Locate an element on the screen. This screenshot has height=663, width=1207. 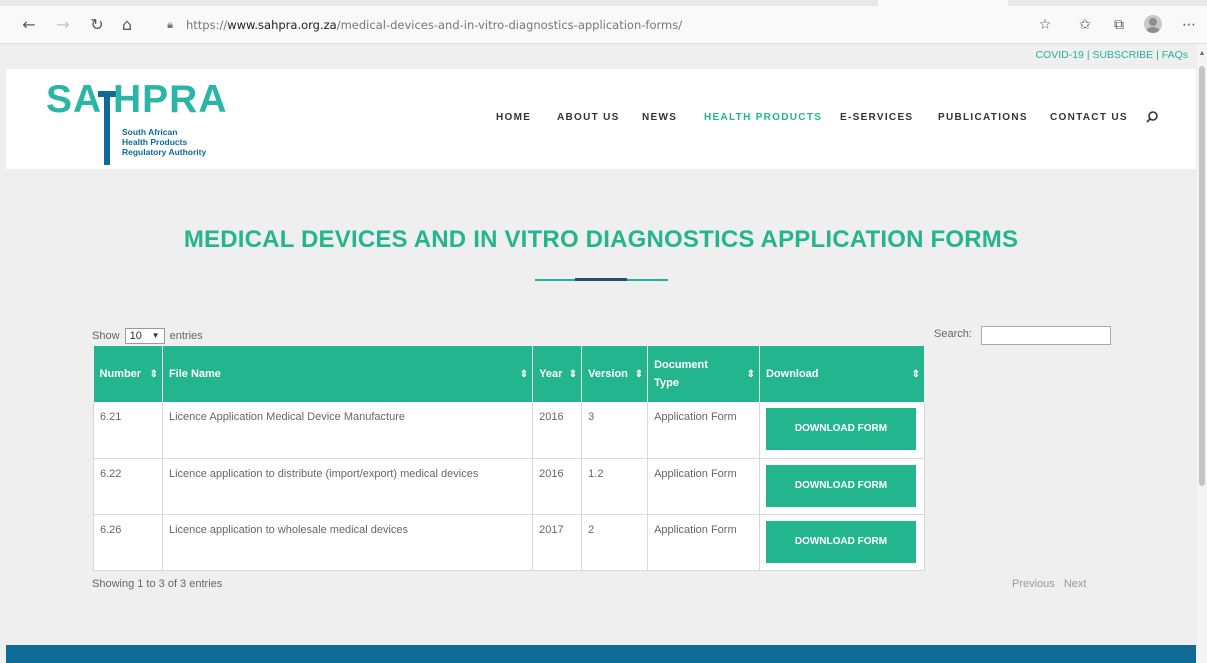
previous-page-button: Previous is located at coordinates (1033, 584).